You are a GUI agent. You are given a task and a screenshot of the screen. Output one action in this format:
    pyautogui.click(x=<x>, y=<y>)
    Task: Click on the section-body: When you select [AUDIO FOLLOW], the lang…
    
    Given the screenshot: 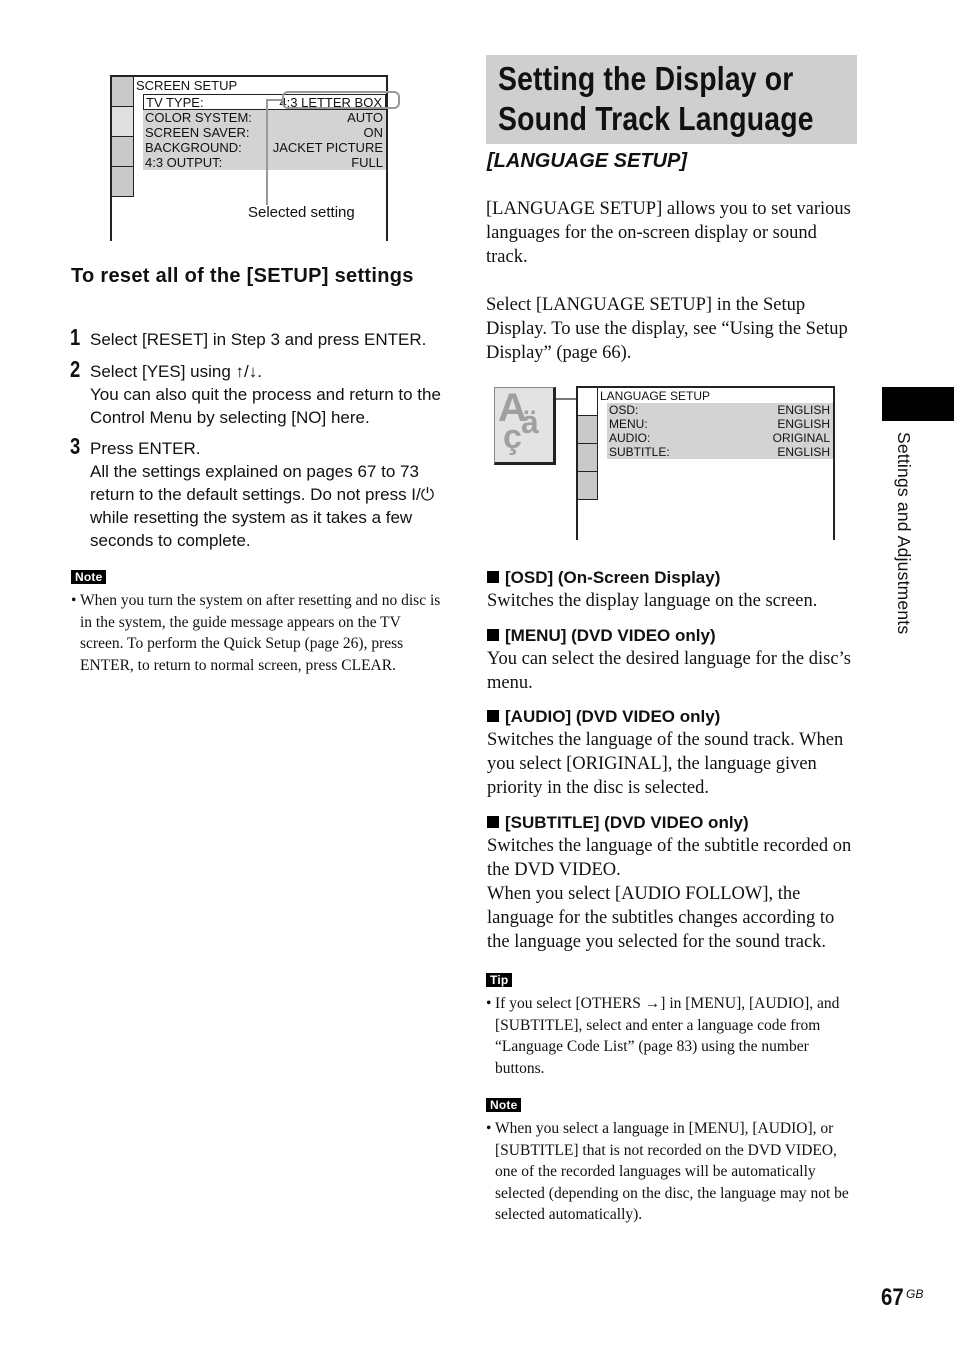 What is the action you would take?
    pyautogui.click(x=661, y=918)
    